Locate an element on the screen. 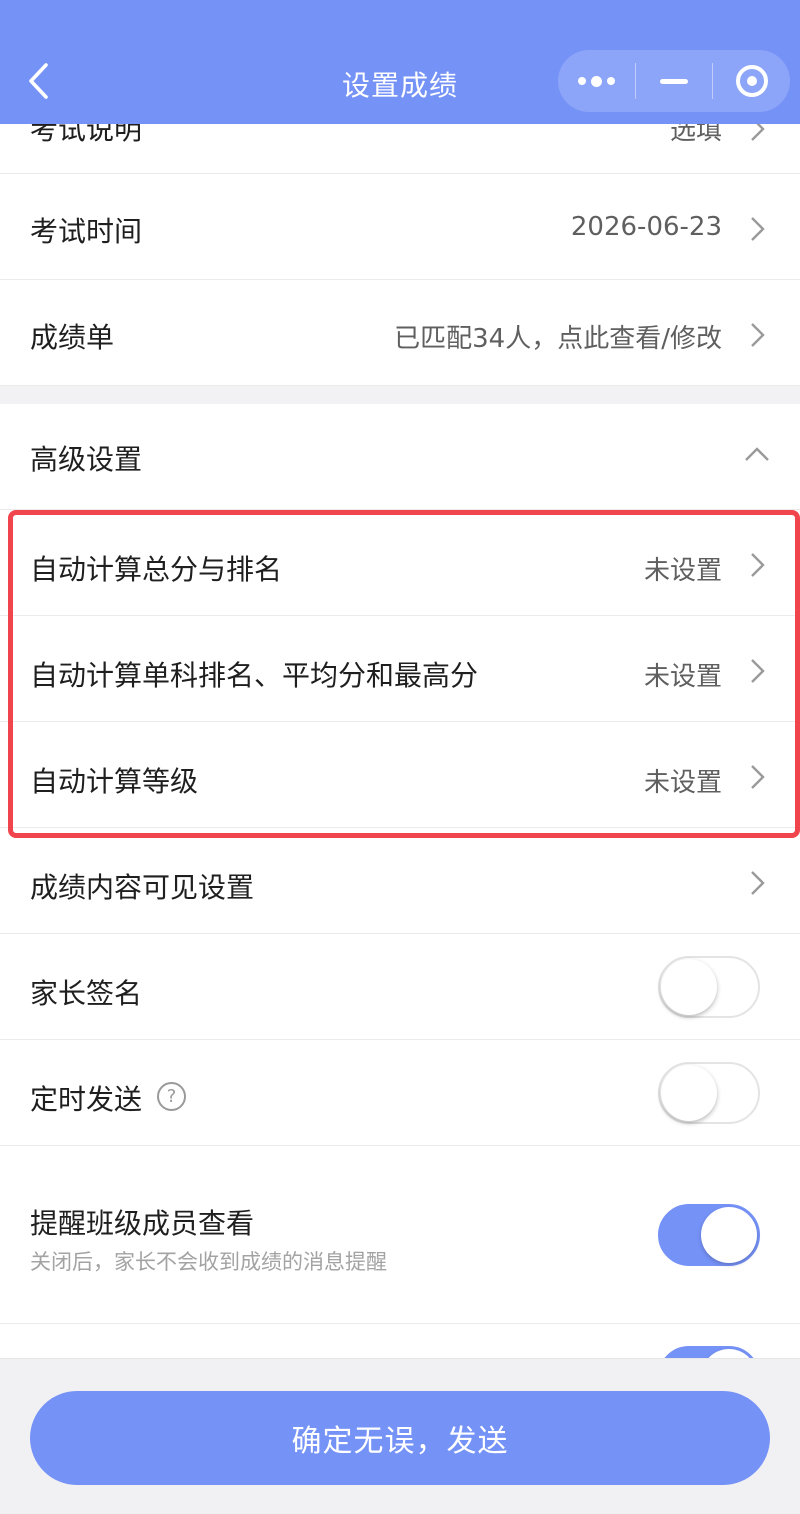  mini-program-capsule is located at coordinates (674, 81).